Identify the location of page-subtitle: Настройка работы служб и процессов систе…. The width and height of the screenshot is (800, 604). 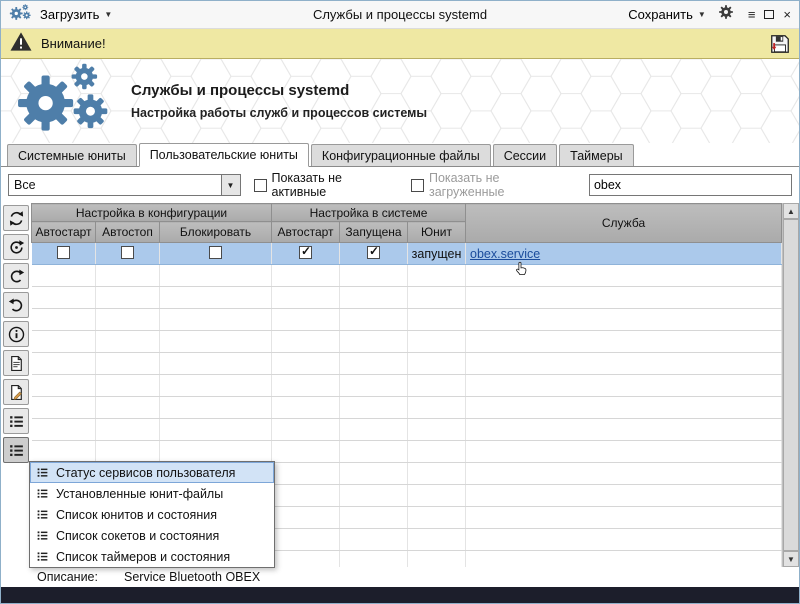
(279, 113).